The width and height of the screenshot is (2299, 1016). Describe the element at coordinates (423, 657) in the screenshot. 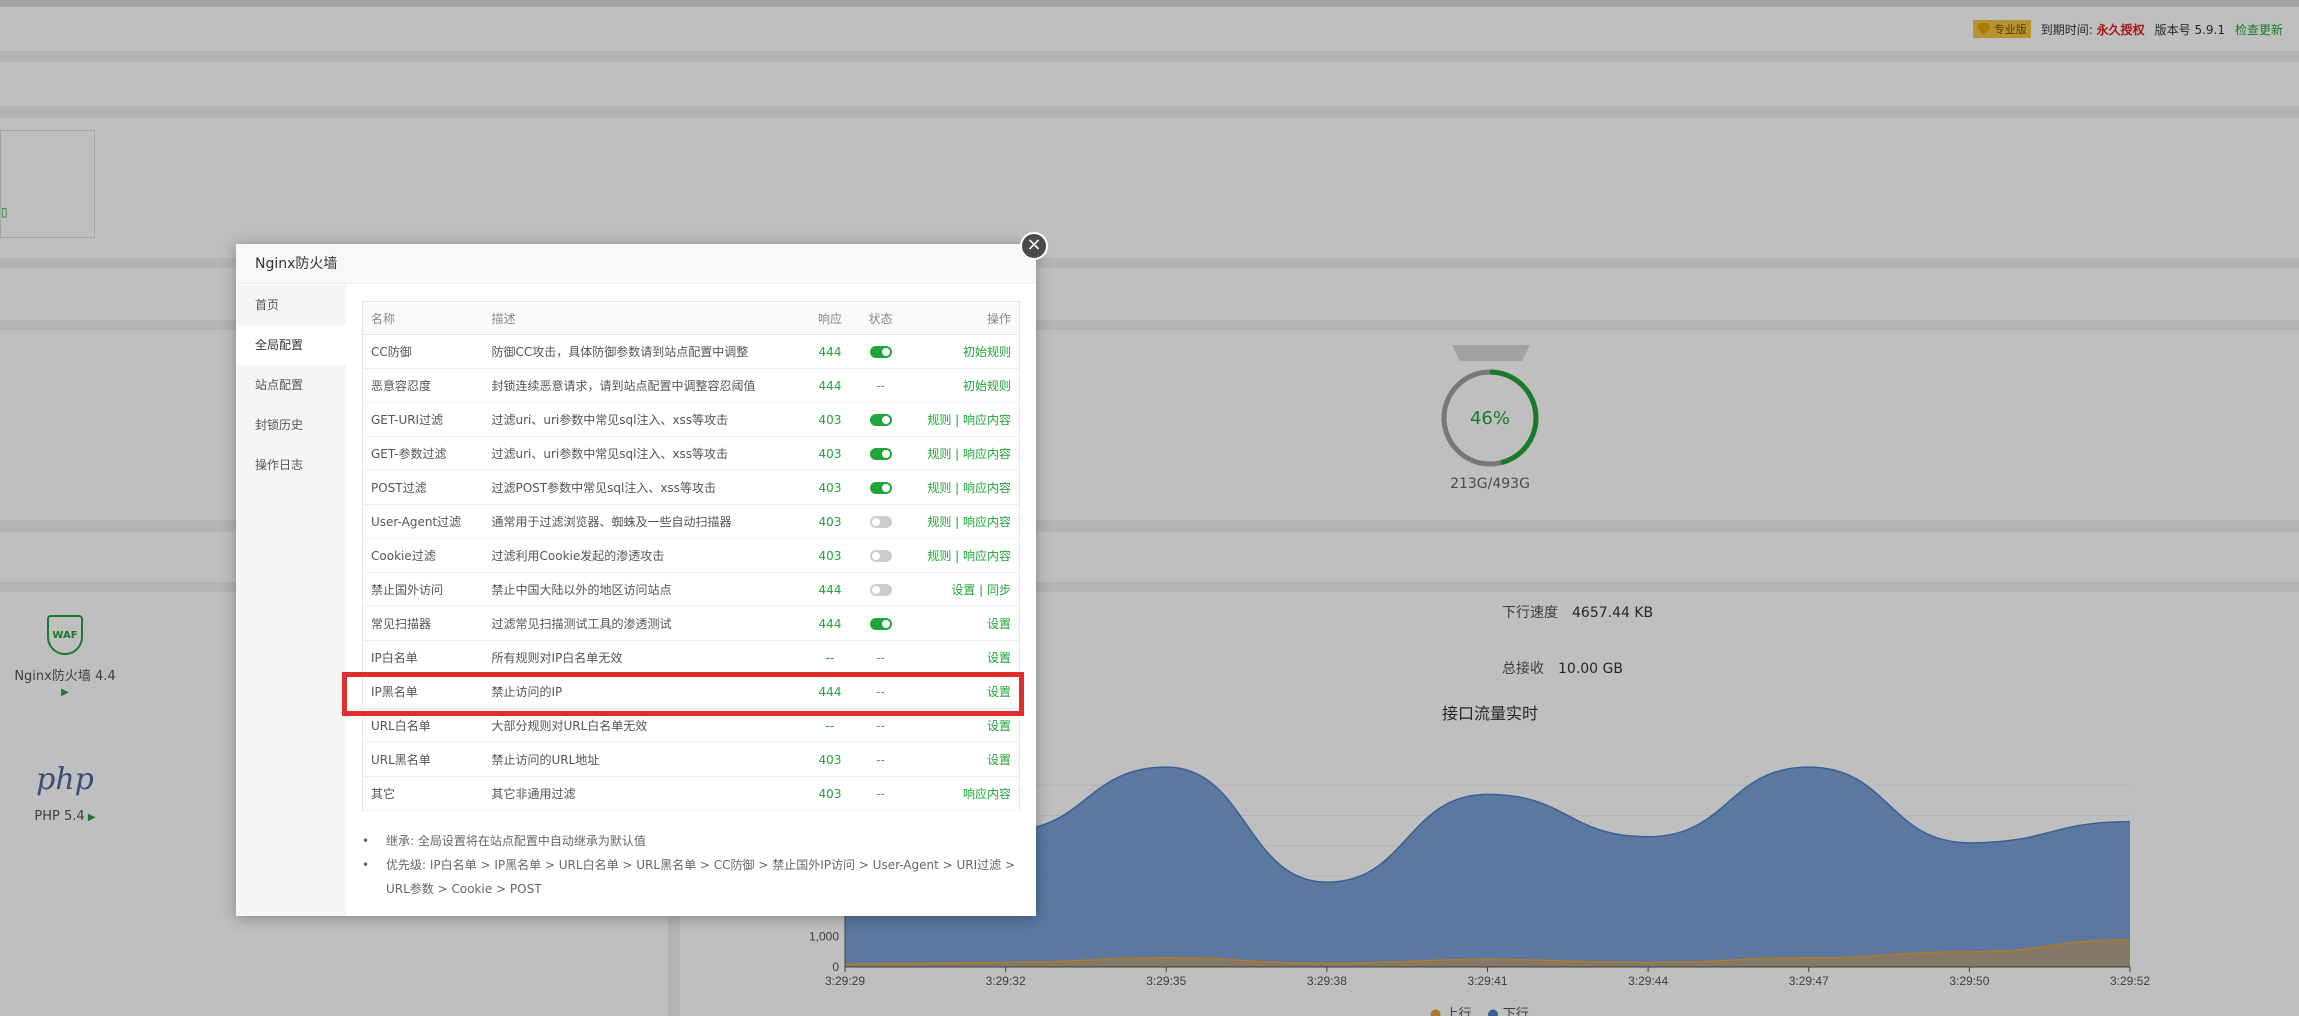

I see `rule-name: IP白名单` at that location.